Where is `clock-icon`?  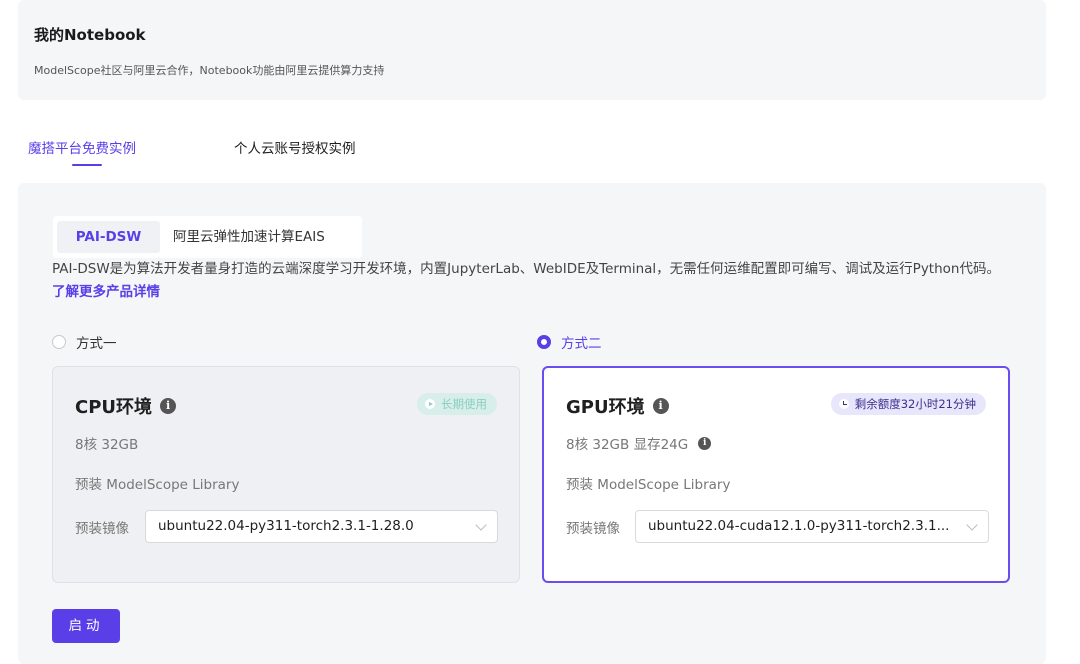
clock-icon is located at coordinates (843, 404).